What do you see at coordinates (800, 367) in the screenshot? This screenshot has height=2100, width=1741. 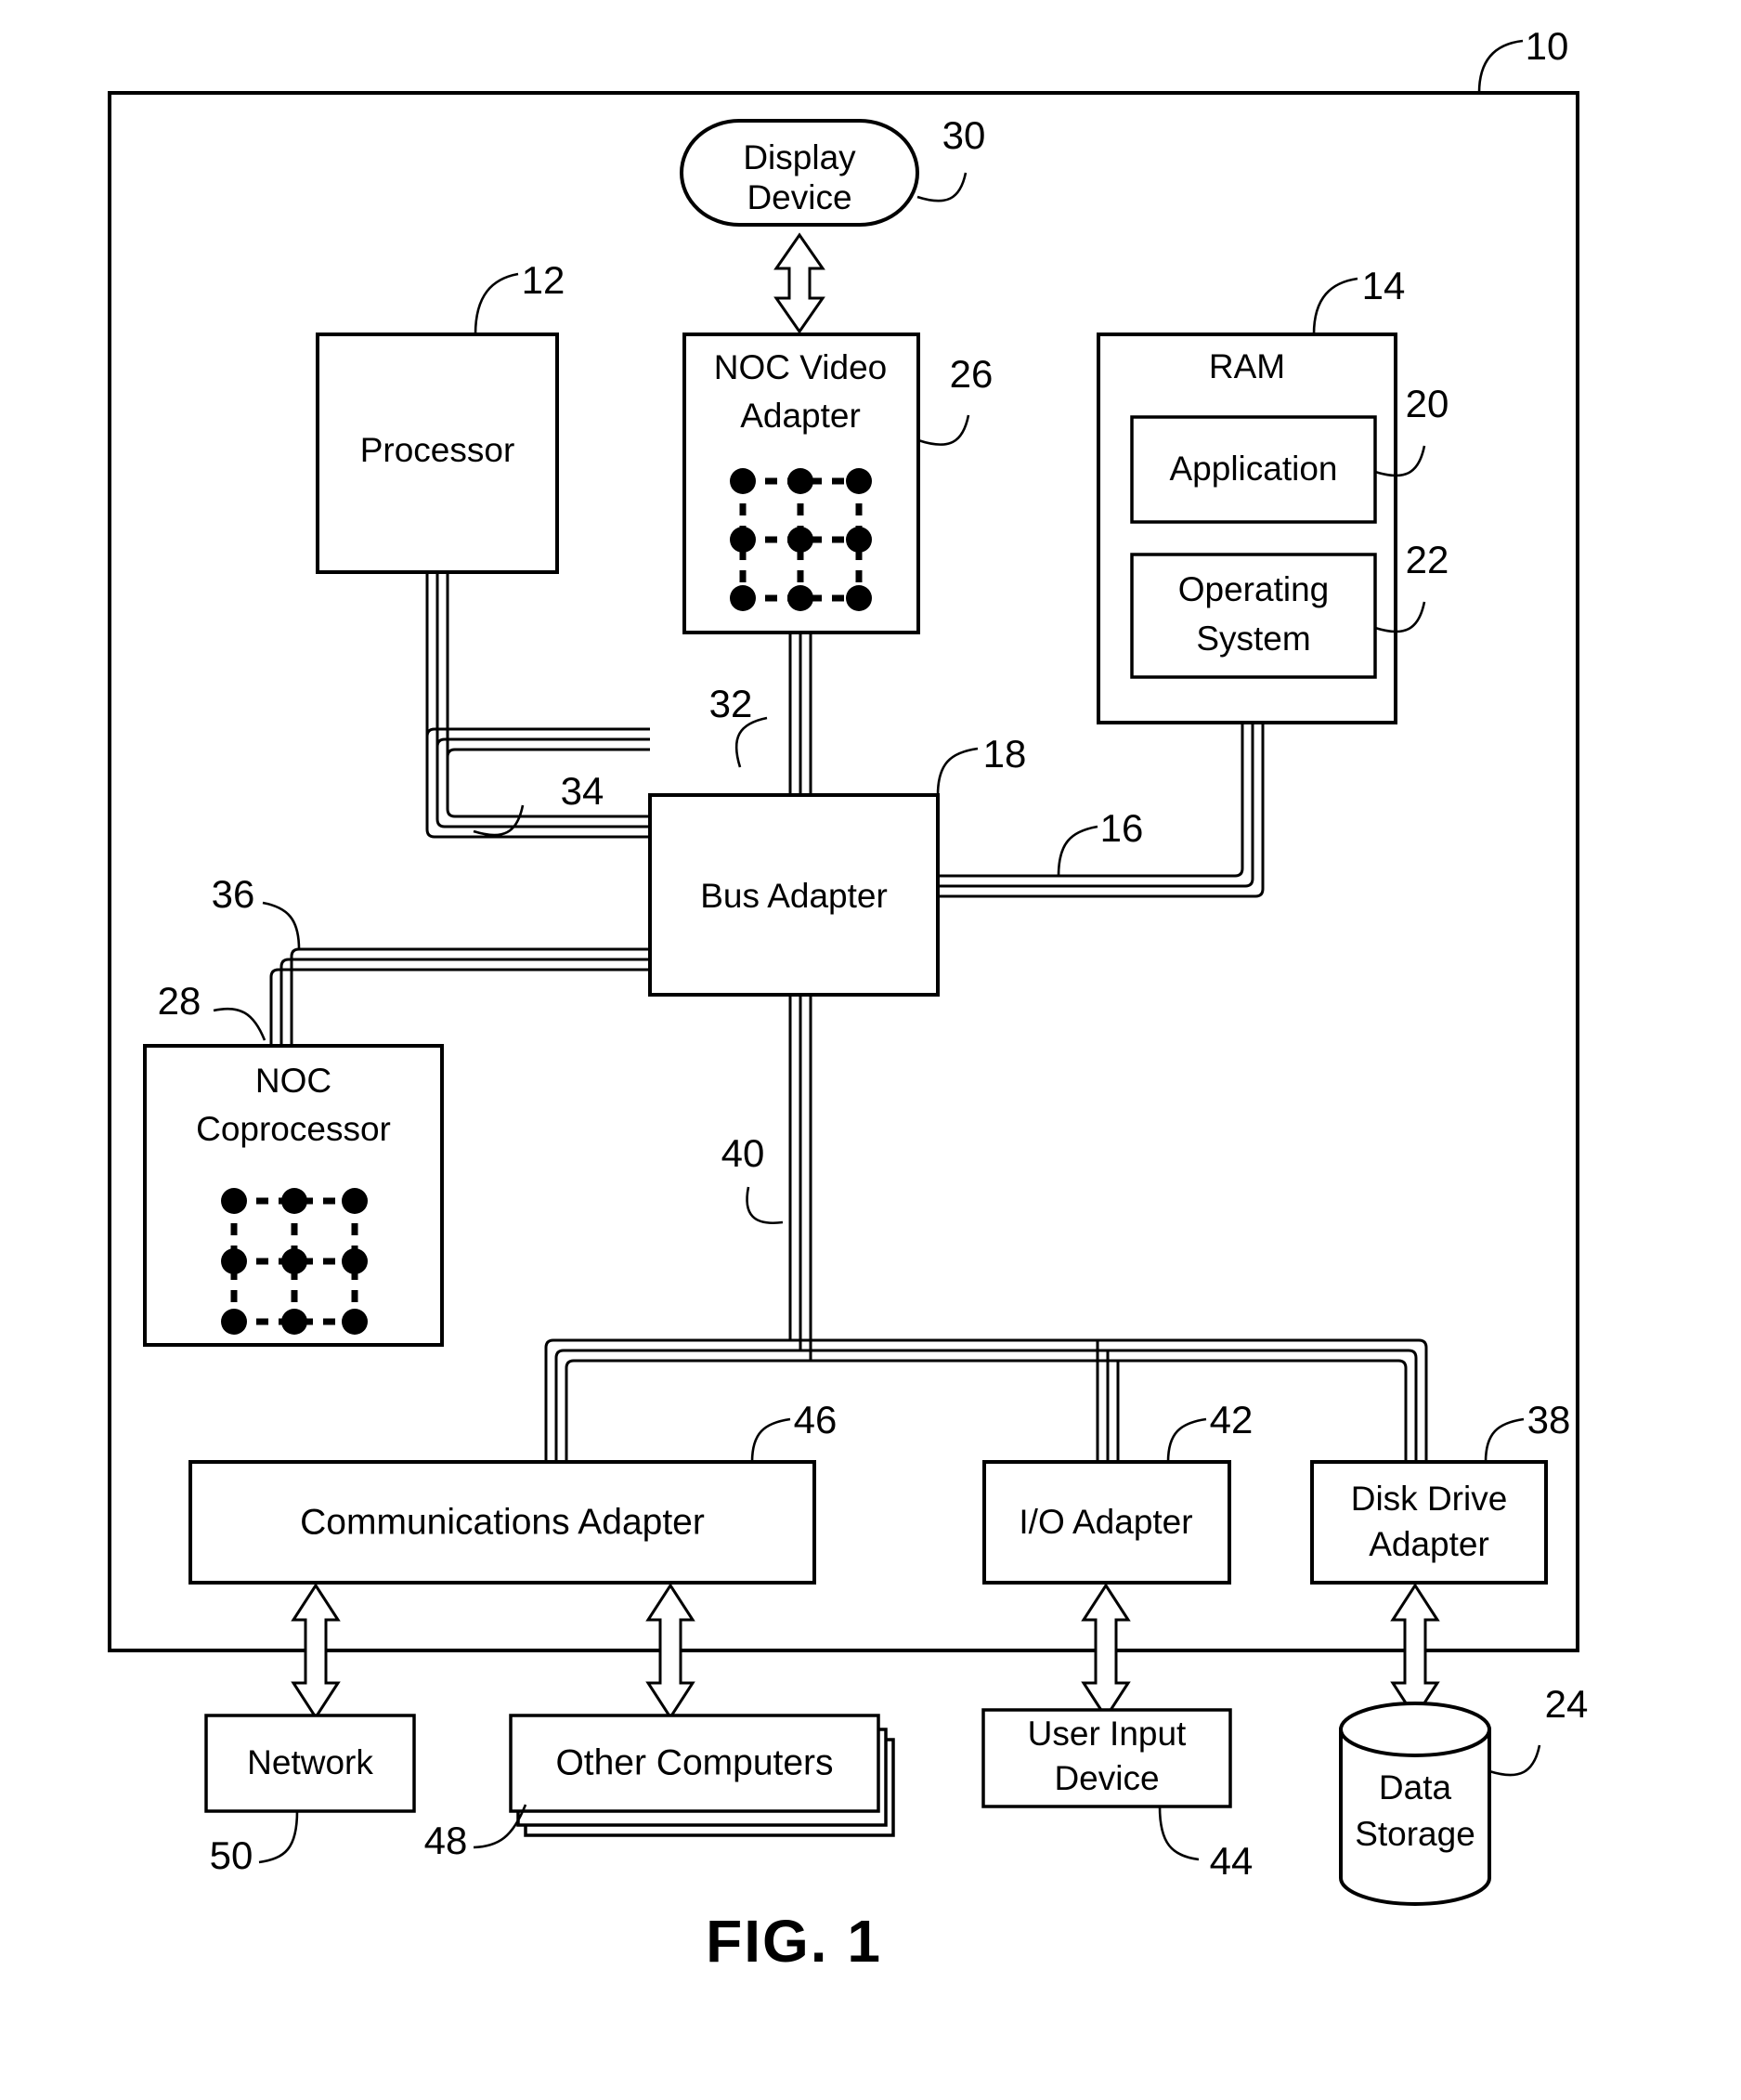 I see `noc-video-adapter-label-line1: NOC Video` at bounding box center [800, 367].